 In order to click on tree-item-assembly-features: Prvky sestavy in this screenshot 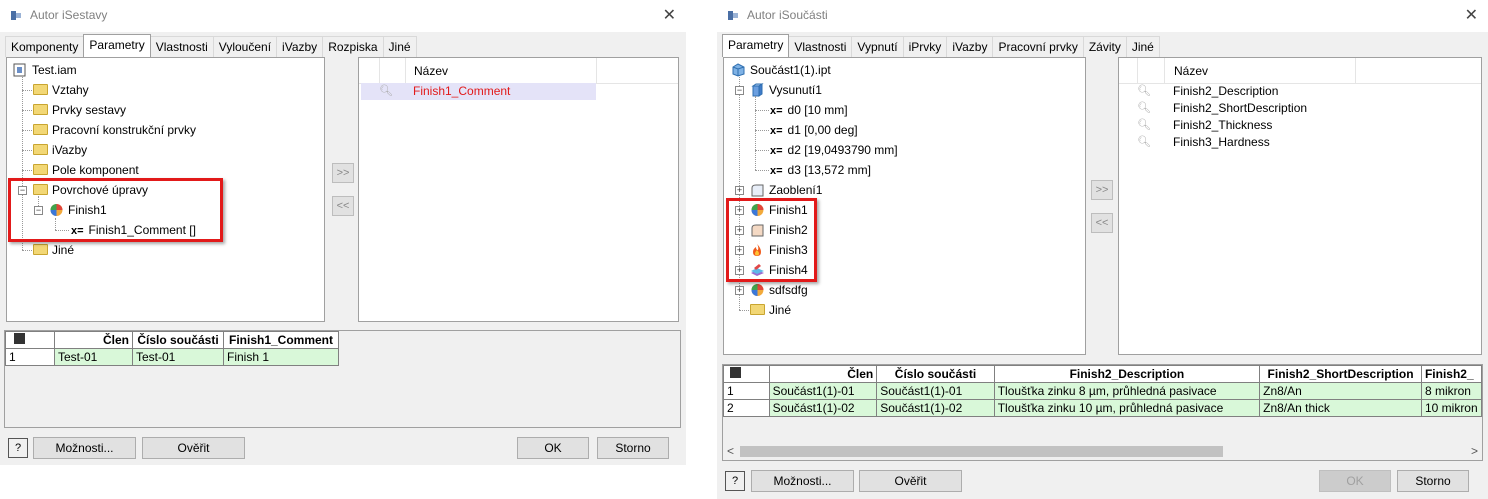, I will do `click(79, 110)`.